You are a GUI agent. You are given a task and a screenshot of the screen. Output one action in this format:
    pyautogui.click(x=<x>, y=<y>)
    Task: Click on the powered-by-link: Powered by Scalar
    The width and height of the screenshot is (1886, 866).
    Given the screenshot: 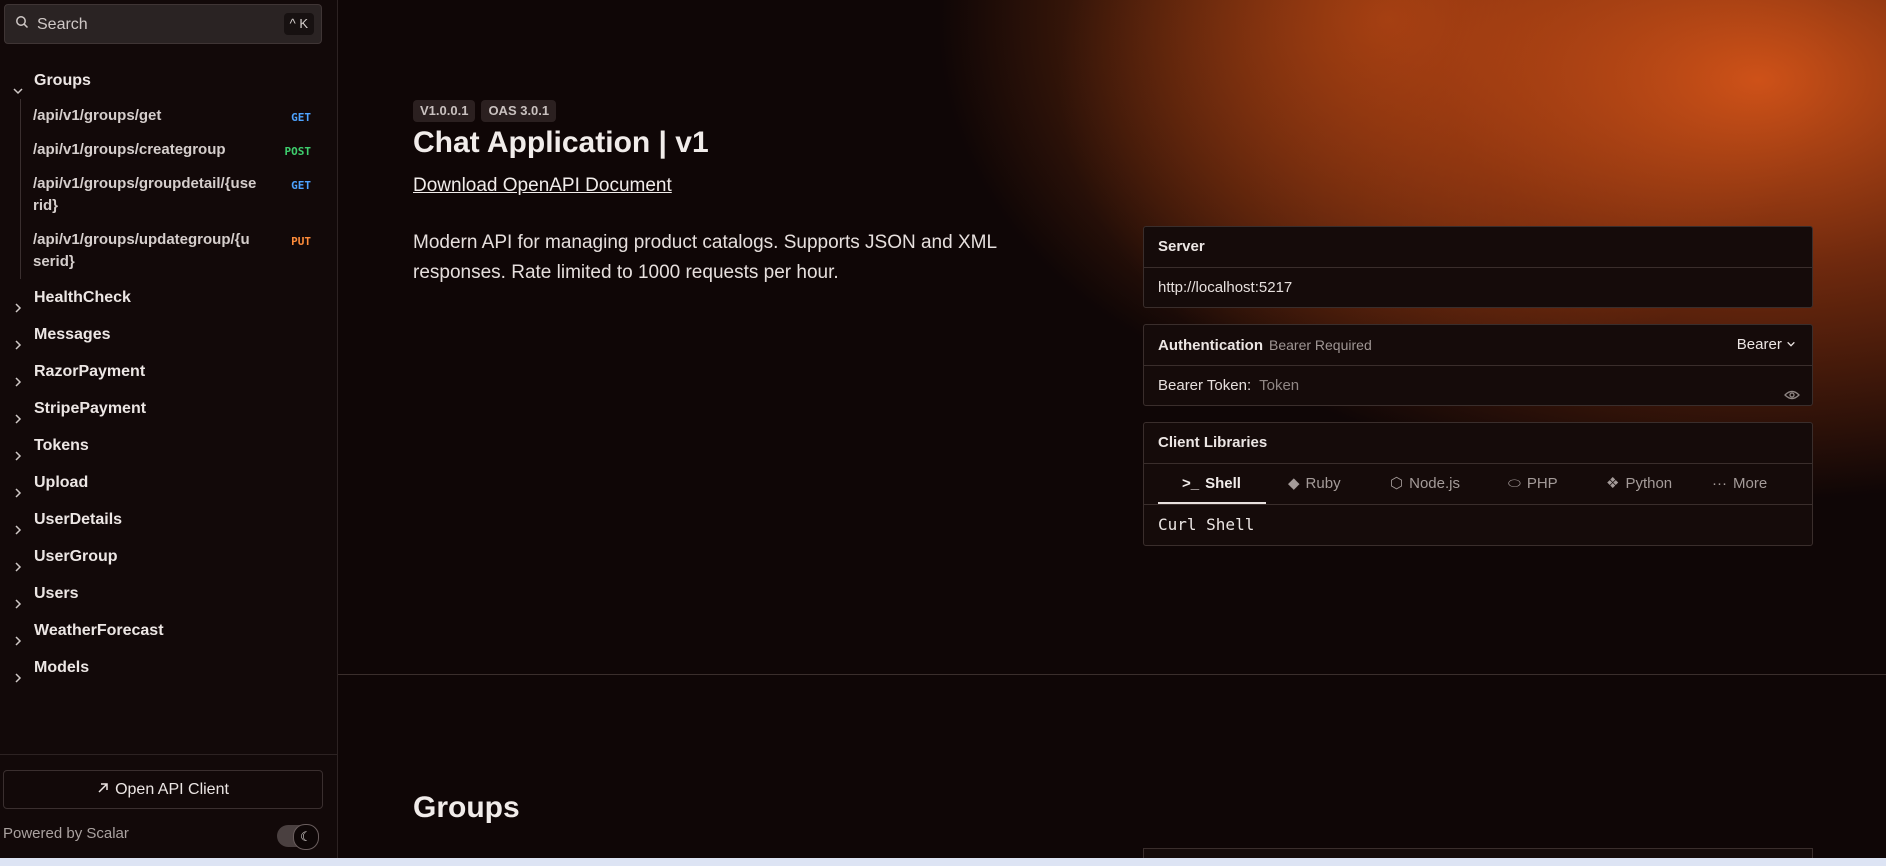 What is the action you would take?
    pyautogui.click(x=66, y=833)
    